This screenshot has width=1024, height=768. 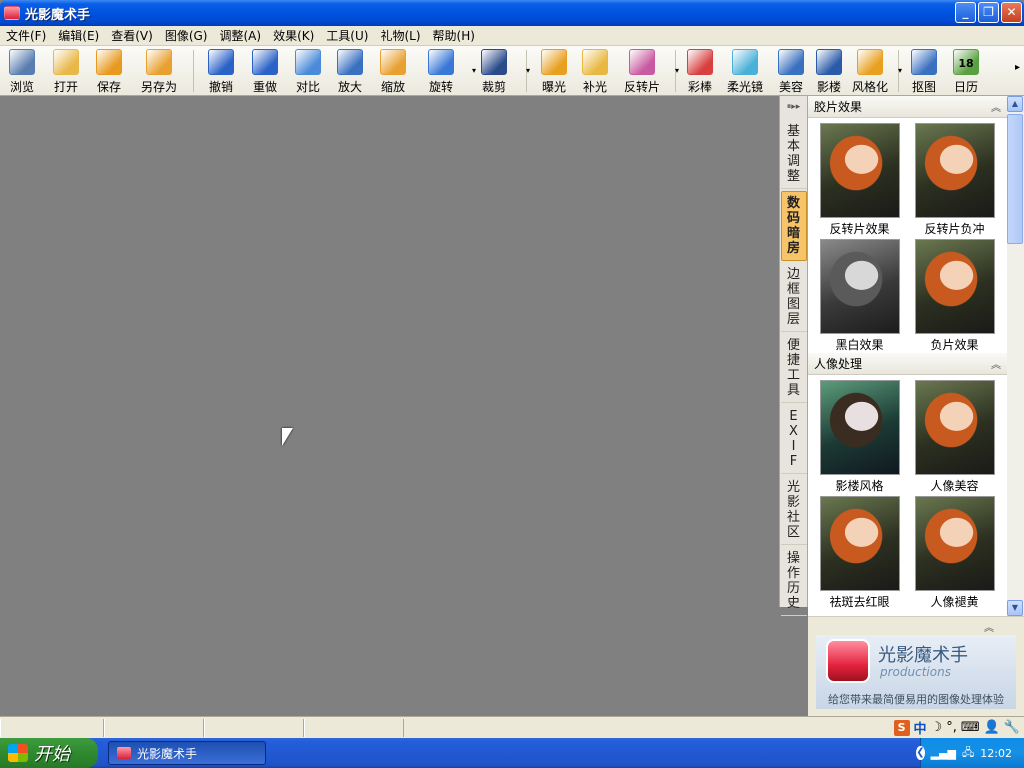 I want to click on effect-thumbnail: 祛斑去红眼, so click(x=859, y=552).